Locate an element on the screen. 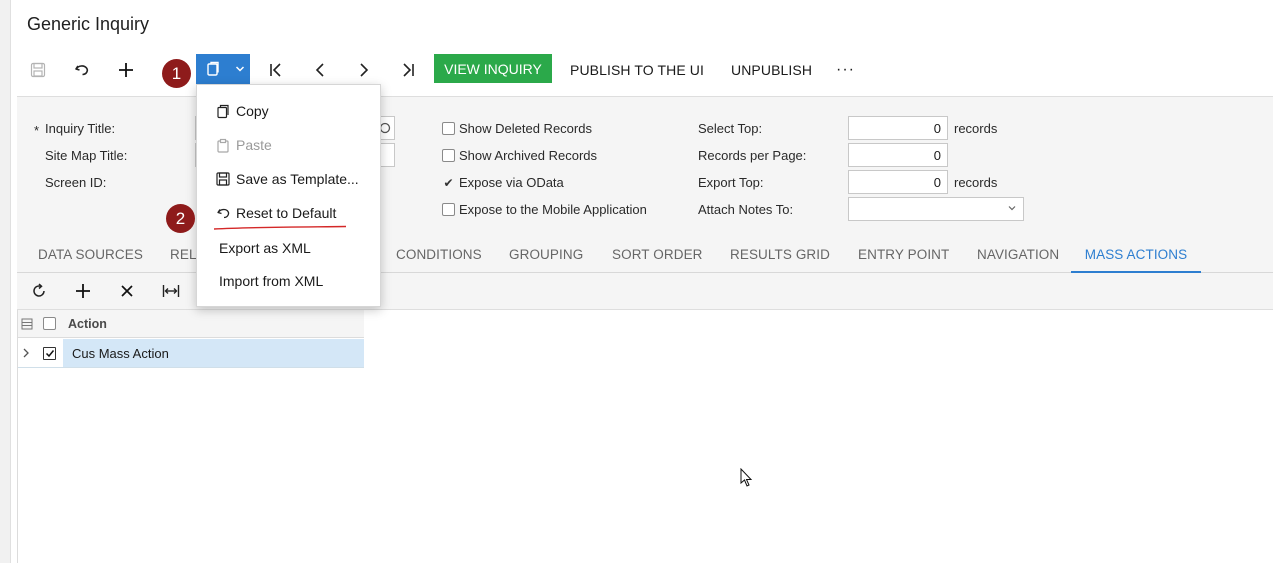 This screenshot has height=563, width=1273. check-mark-icon is located at coordinates (49, 354).